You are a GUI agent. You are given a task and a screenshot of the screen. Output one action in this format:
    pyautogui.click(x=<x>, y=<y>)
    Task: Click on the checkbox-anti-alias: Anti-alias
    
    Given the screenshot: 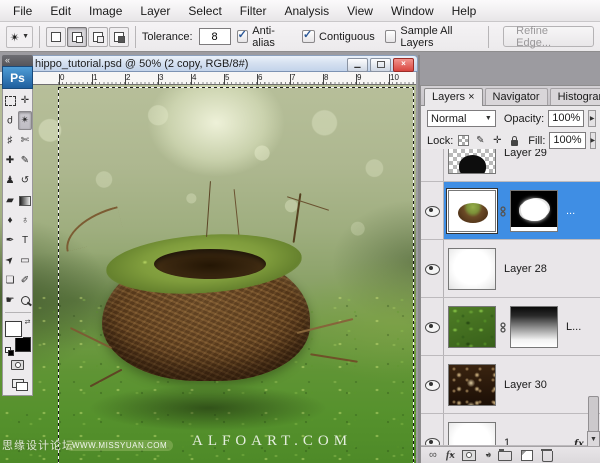 What is the action you would take?
    pyautogui.click(x=264, y=37)
    